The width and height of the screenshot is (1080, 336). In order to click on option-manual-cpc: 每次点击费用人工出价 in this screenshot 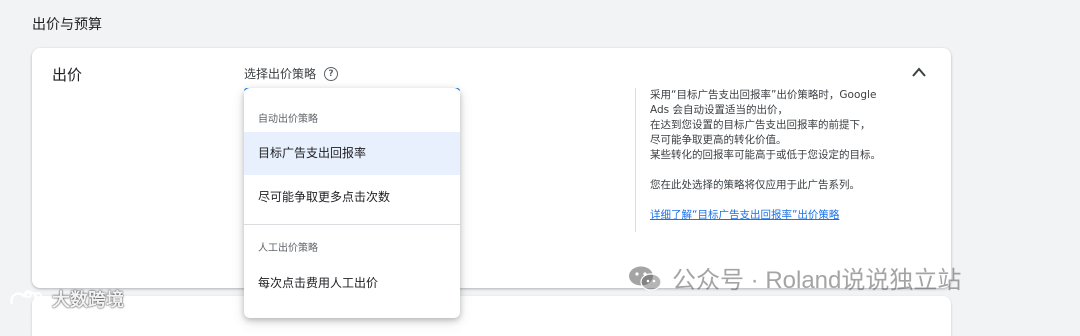, I will do `click(352, 283)`.